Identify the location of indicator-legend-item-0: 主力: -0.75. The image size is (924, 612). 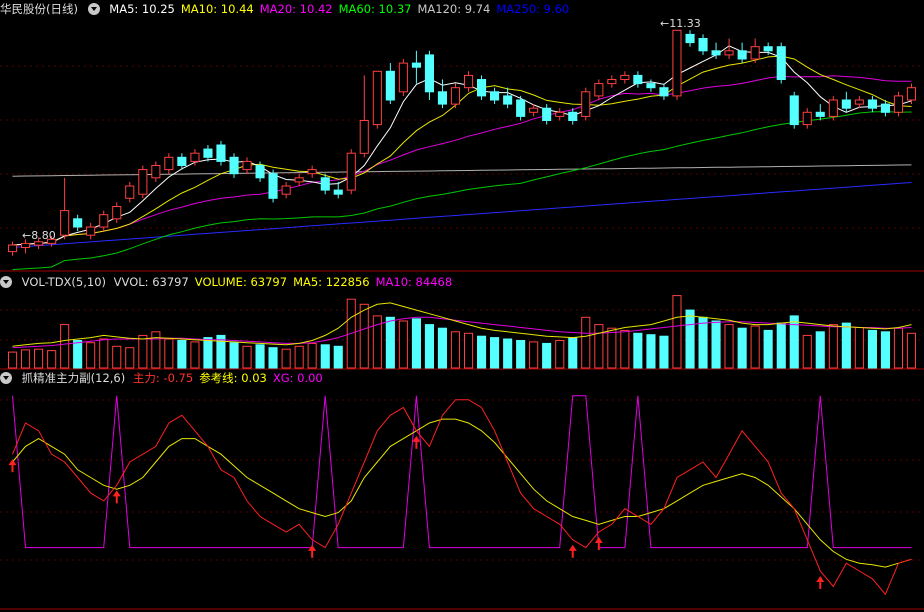
(163, 378).